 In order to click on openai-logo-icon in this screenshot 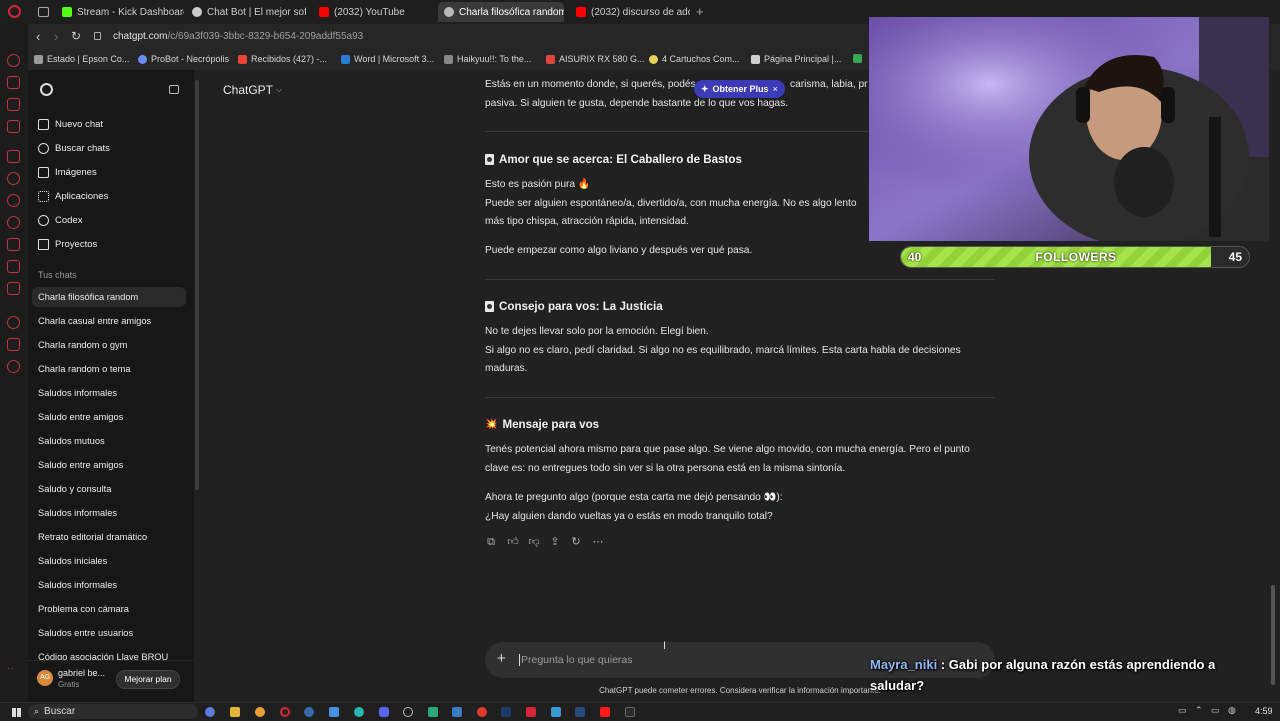, I will do `click(46, 89)`.